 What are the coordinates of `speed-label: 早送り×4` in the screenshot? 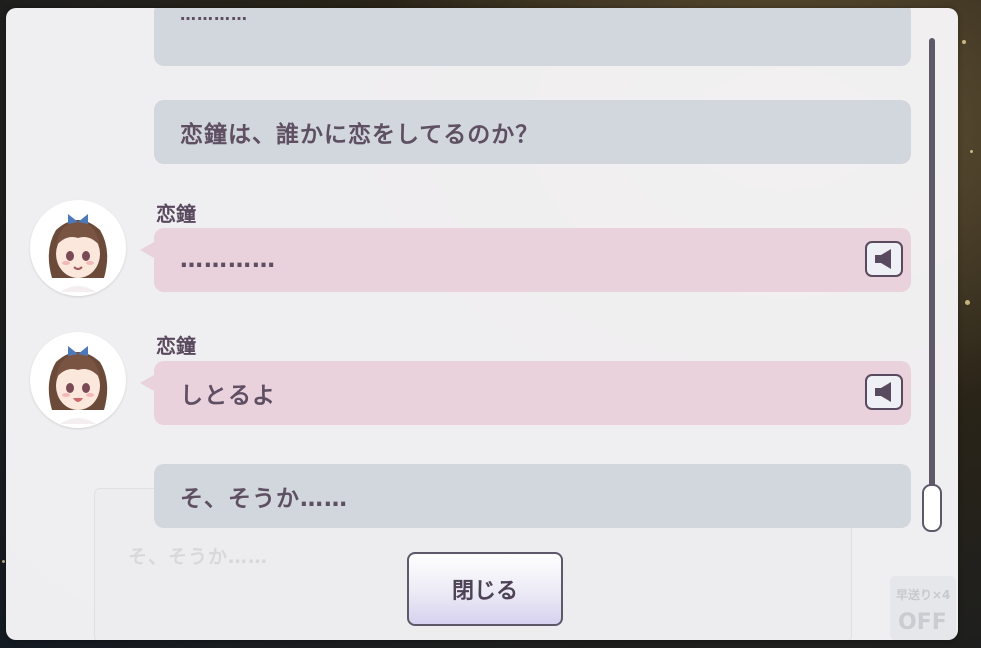 It's located at (923, 595).